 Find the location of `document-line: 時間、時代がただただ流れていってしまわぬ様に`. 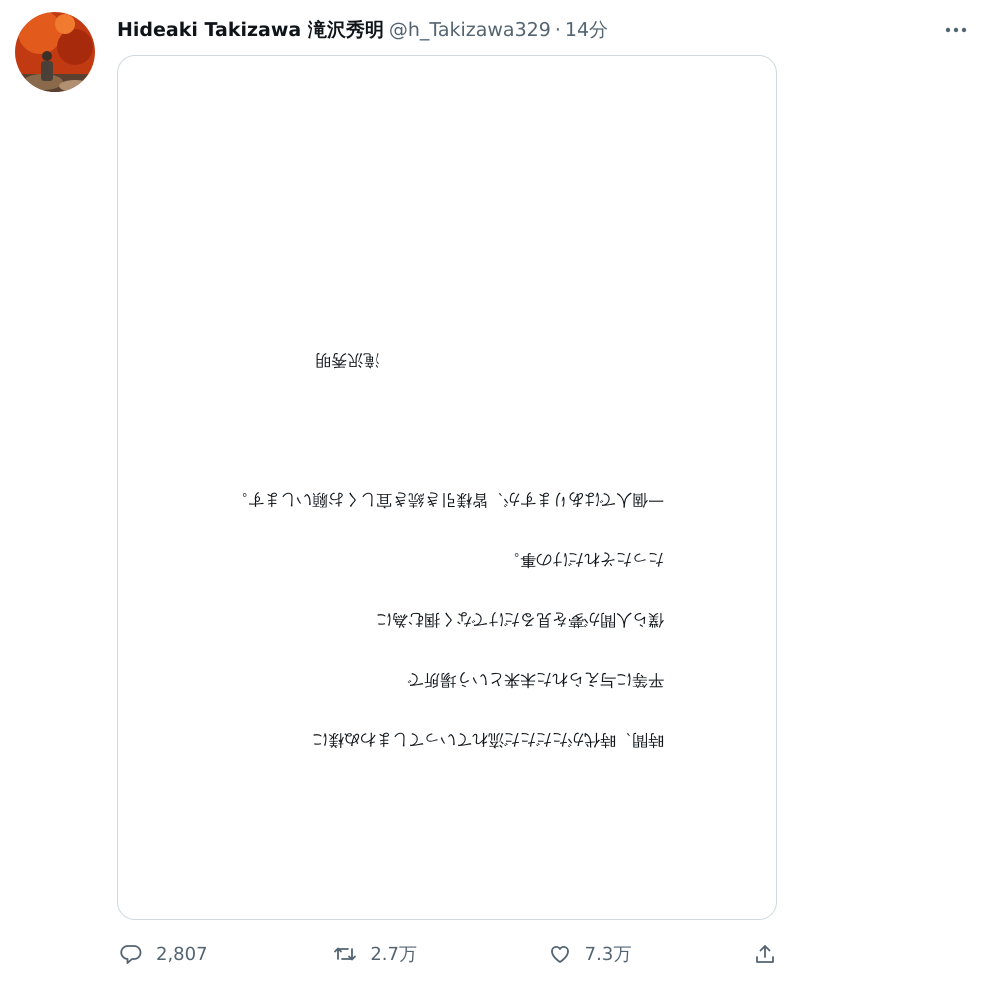

document-line: 時間、時代がただただ流れていってしまわぬ様に is located at coordinates (487, 740).